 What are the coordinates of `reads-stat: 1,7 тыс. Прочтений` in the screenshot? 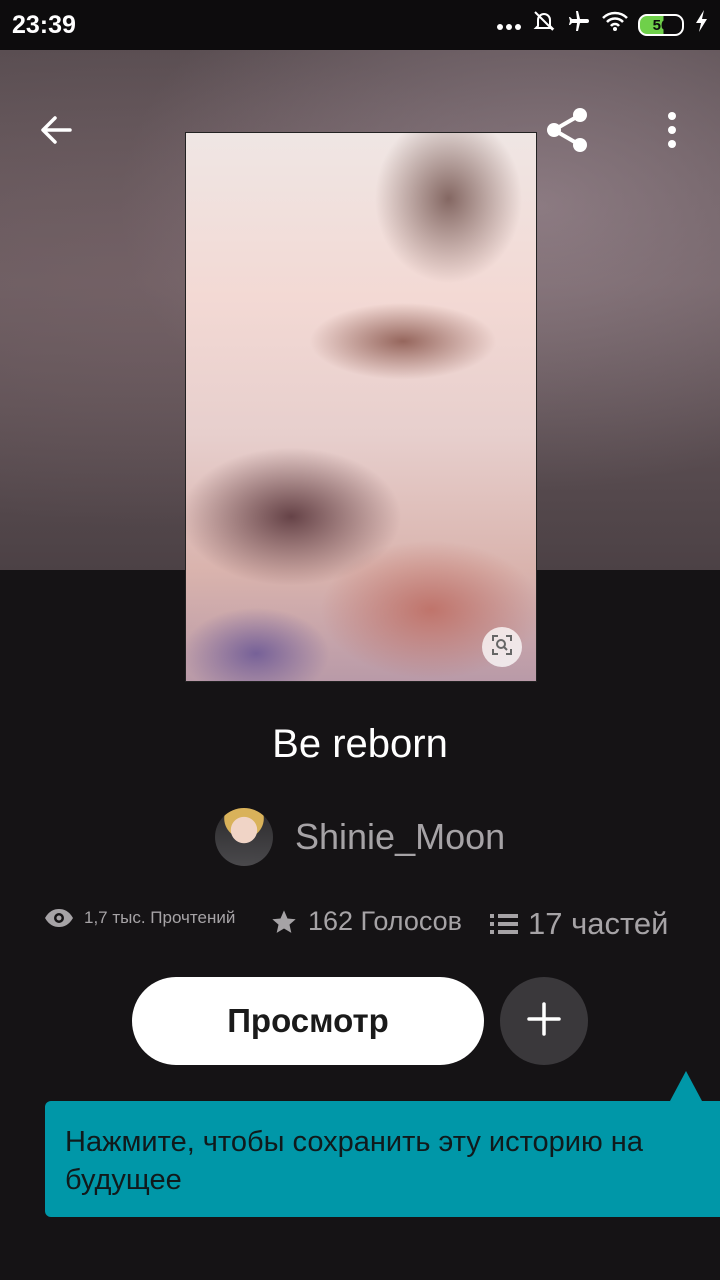 It's located at (139, 918).